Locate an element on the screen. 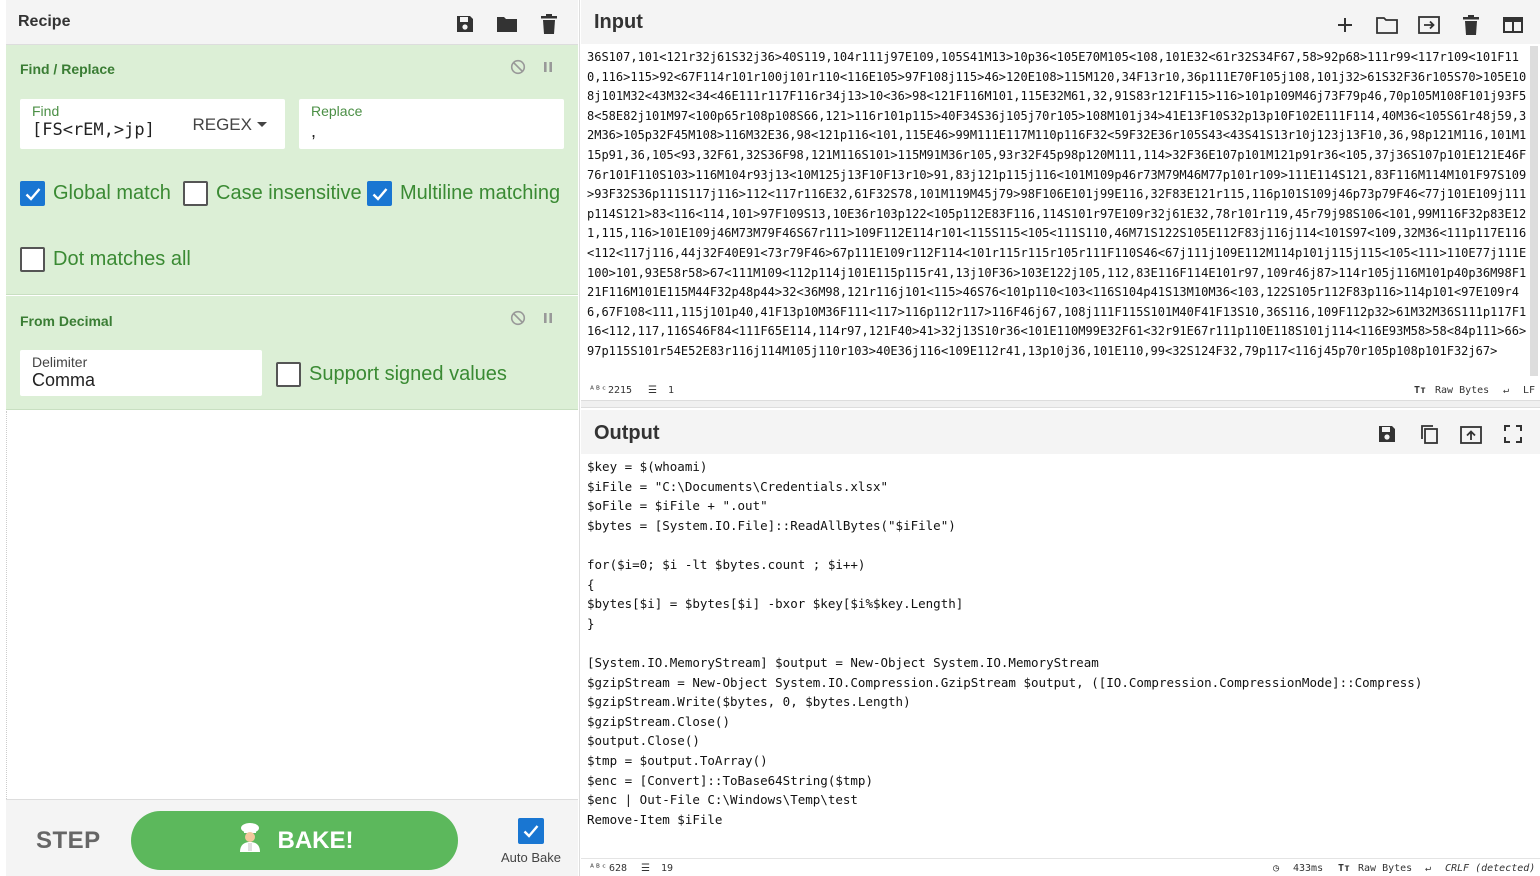 The image size is (1540, 876). bake-label: BAKE! is located at coordinates (315, 840).